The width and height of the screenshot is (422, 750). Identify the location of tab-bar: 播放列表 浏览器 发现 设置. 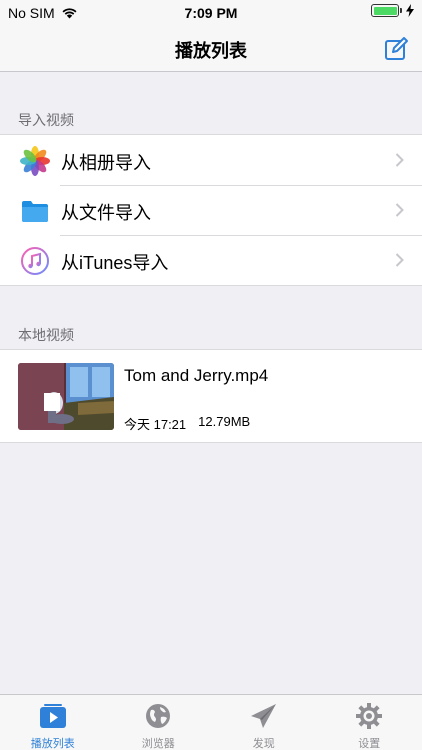
(211, 722).